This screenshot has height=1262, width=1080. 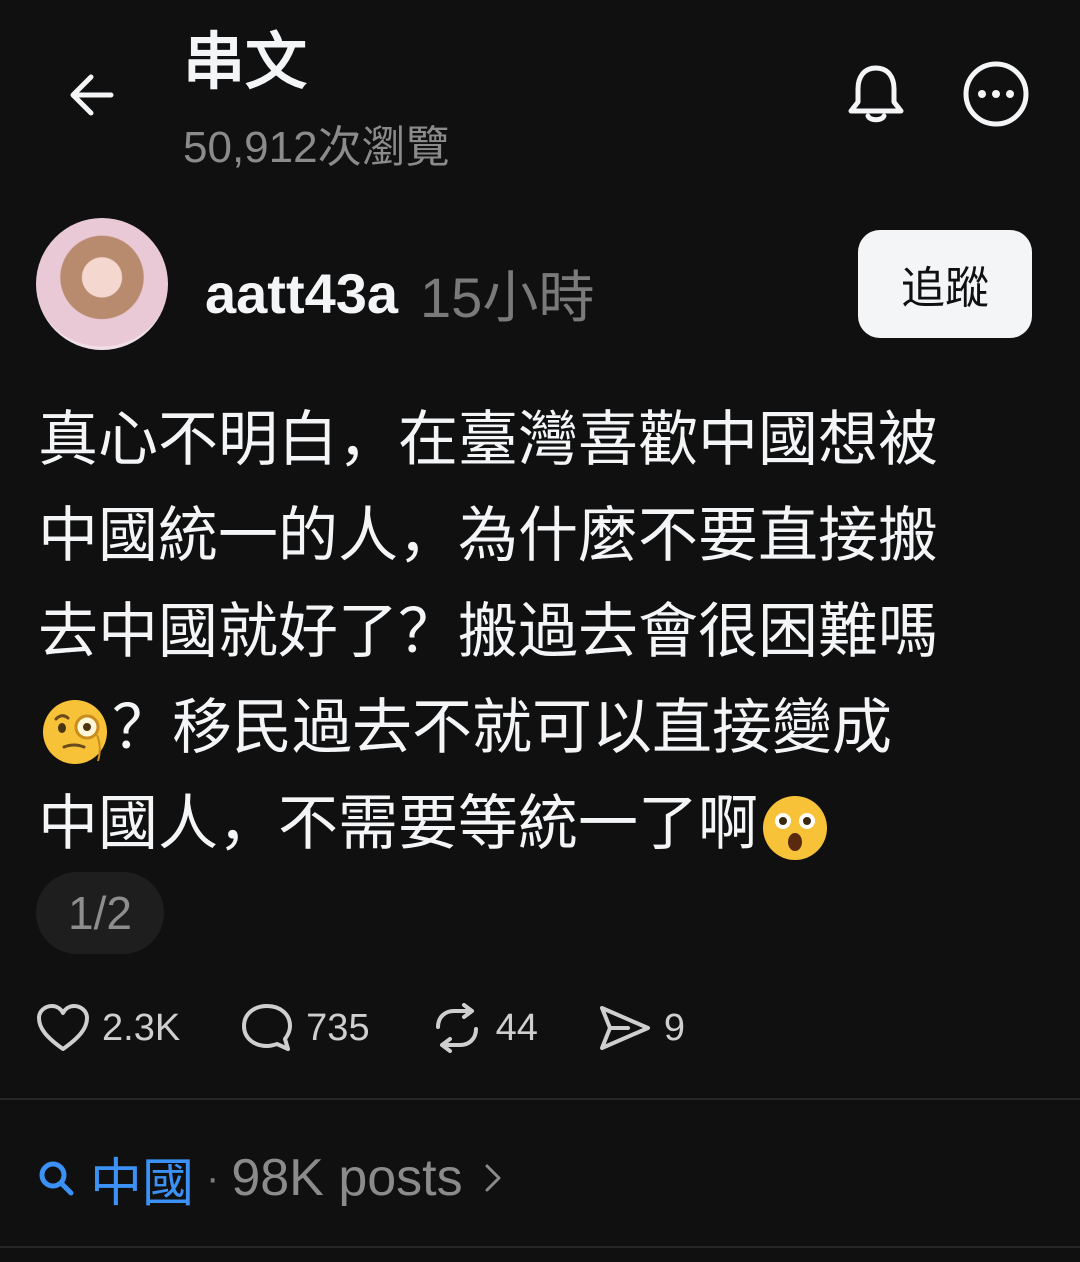 What do you see at coordinates (398, 823) in the screenshot?
I see `post-line-5: 中國人，不需要等統一了啊` at bounding box center [398, 823].